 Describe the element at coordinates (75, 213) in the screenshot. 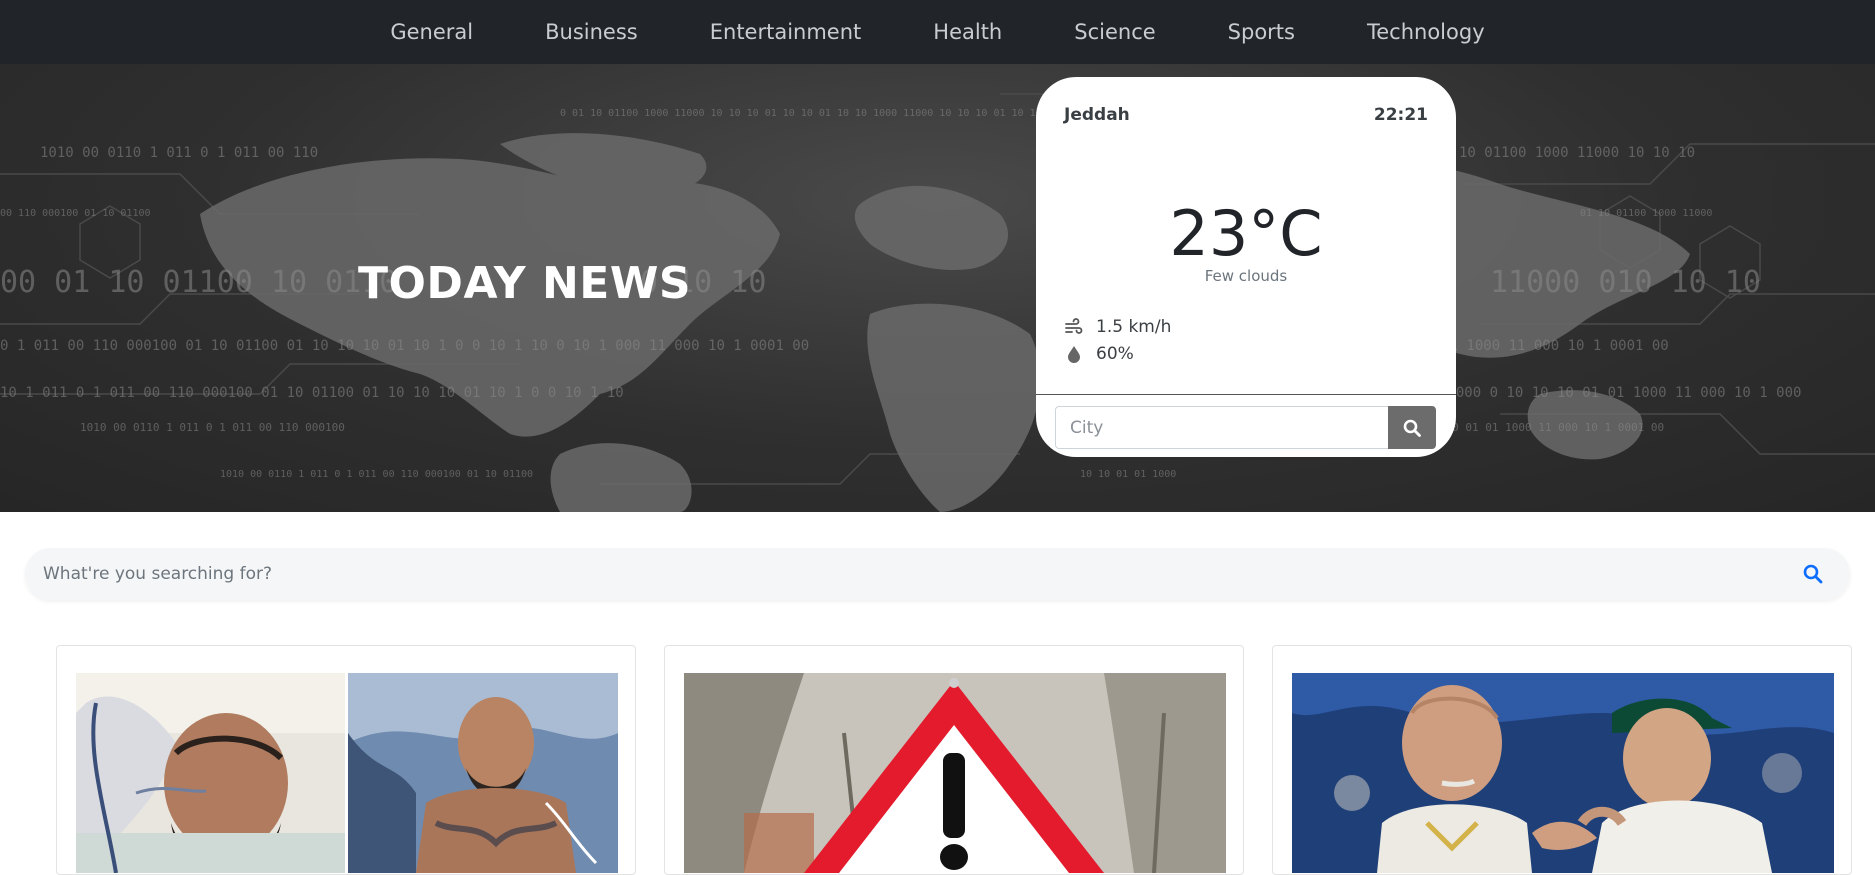

I see `svg-text: 00 110 000100 01 10 01100` at that location.